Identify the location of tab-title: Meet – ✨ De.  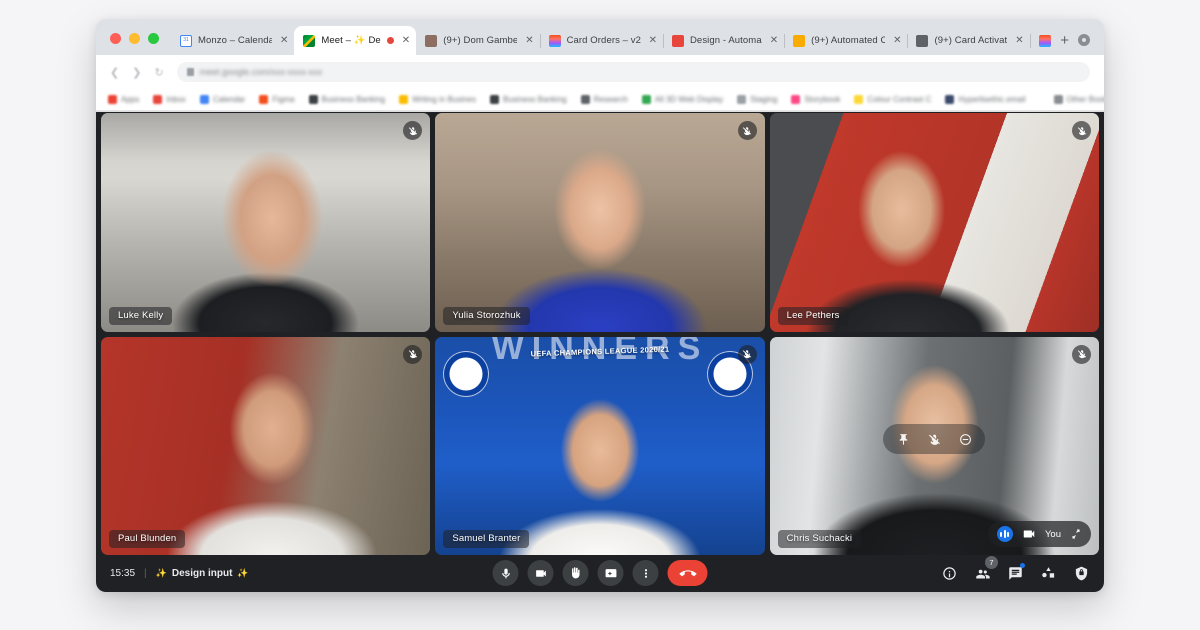
(351, 40).